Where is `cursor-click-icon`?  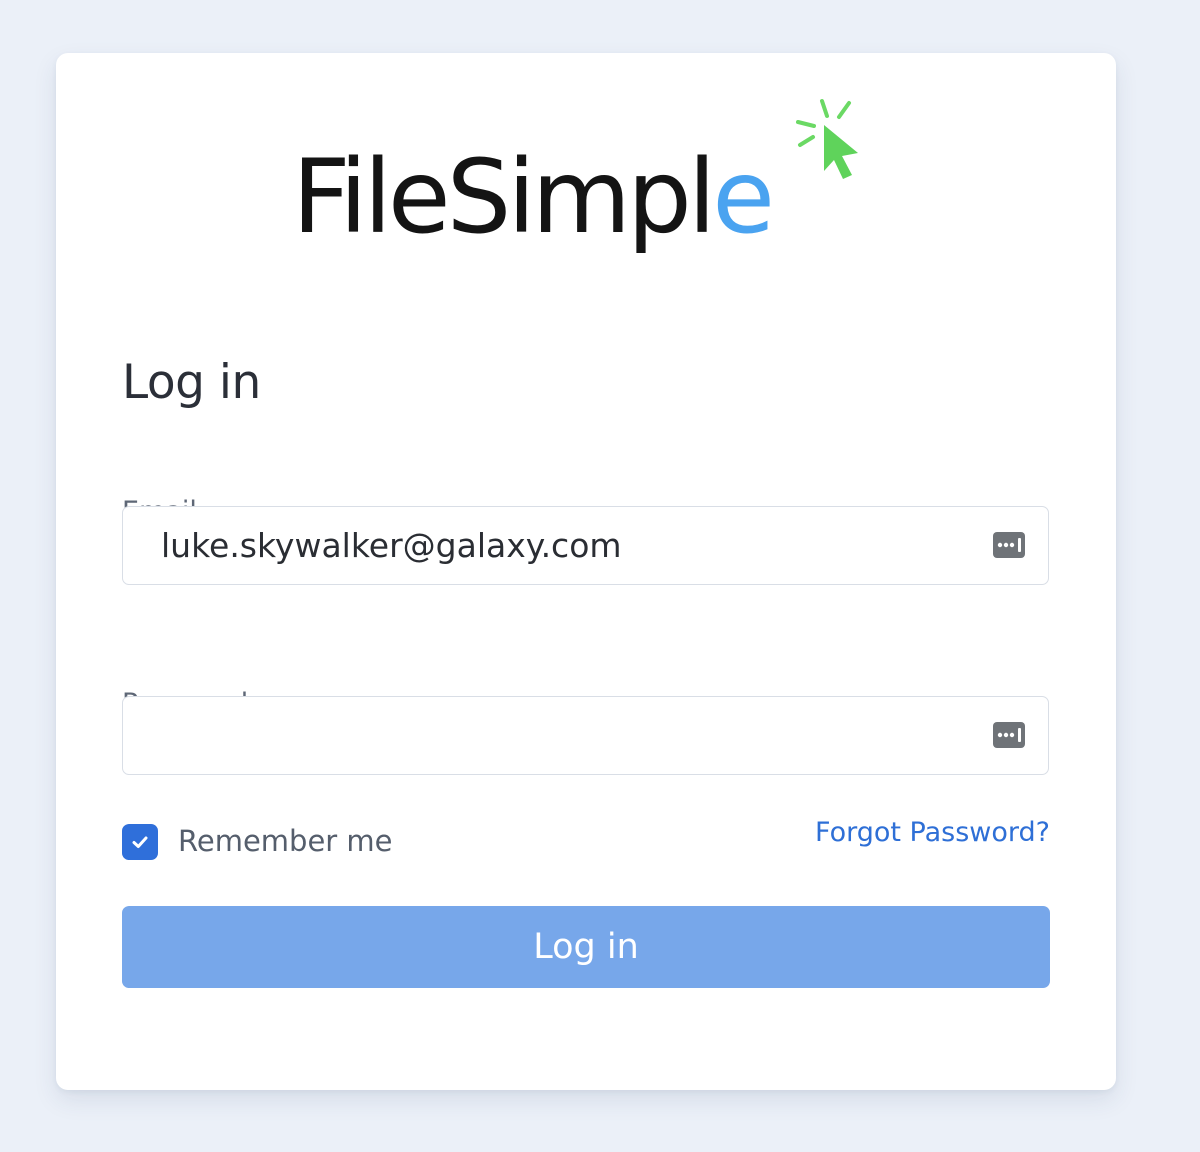 cursor-click-icon is located at coordinates (827, 139).